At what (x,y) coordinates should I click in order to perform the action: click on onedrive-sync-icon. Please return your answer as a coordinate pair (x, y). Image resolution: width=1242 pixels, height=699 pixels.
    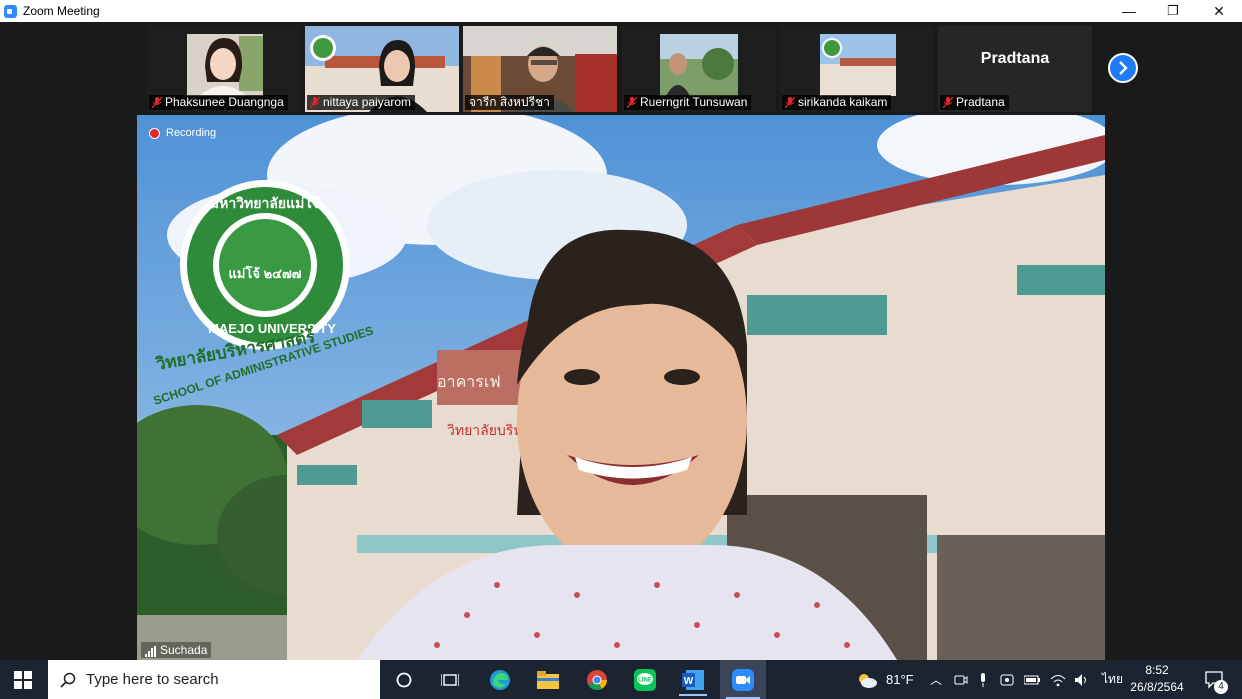
    Looking at the image, I should click on (1007, 680).